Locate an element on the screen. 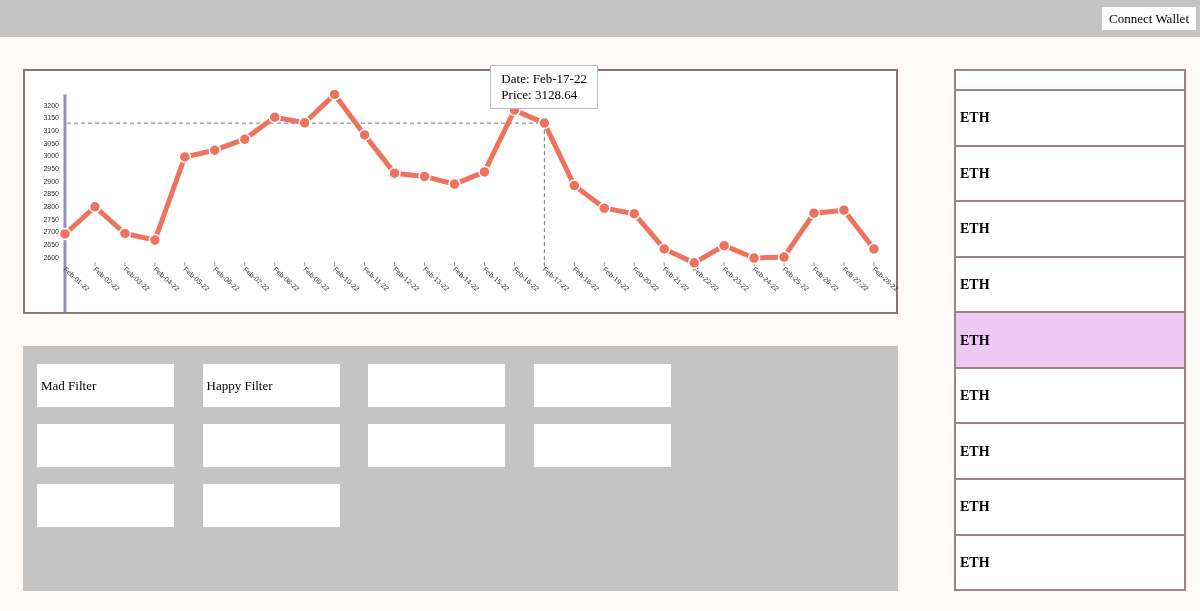  tooltip-date: Date: Feb-17-22 is located at coordinates (544, 79).